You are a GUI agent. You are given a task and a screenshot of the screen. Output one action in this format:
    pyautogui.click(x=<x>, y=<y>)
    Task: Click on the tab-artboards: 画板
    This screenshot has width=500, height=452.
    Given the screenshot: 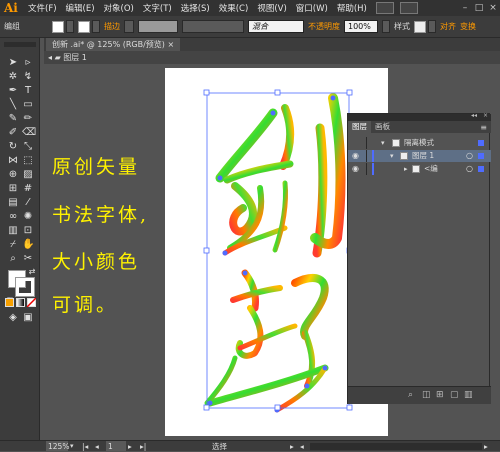 What is the action you would take?
    pyautogui.click(x=382, y=127)
    